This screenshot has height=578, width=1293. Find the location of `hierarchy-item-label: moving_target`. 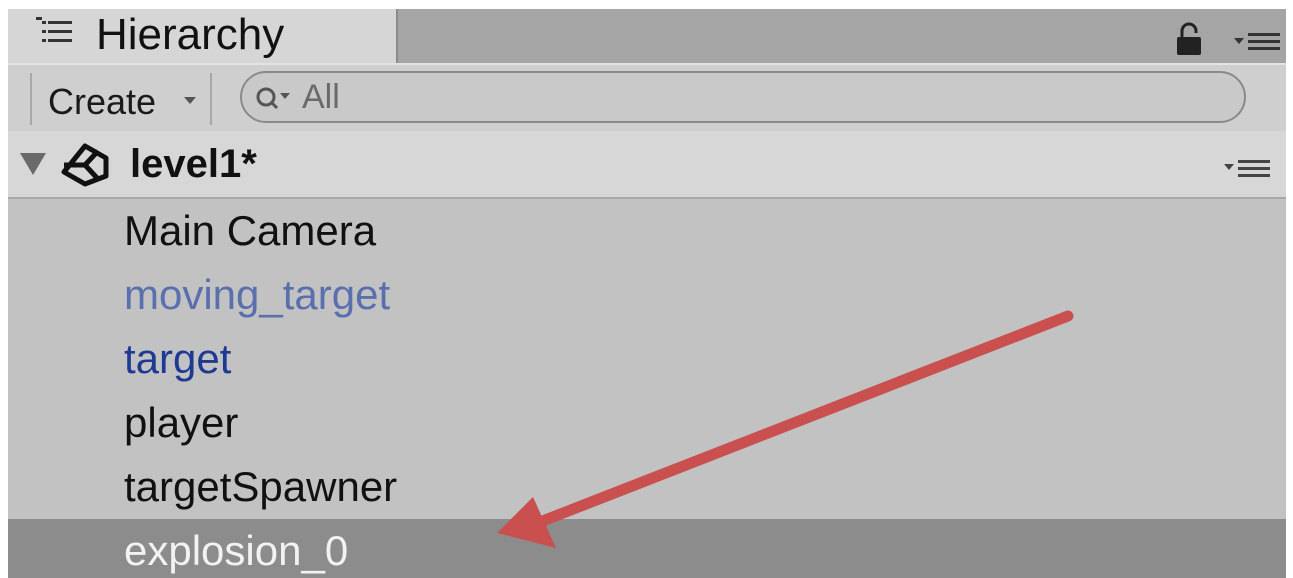

hierarchy-item-label: moving_target is located at coordinates (257, 294).